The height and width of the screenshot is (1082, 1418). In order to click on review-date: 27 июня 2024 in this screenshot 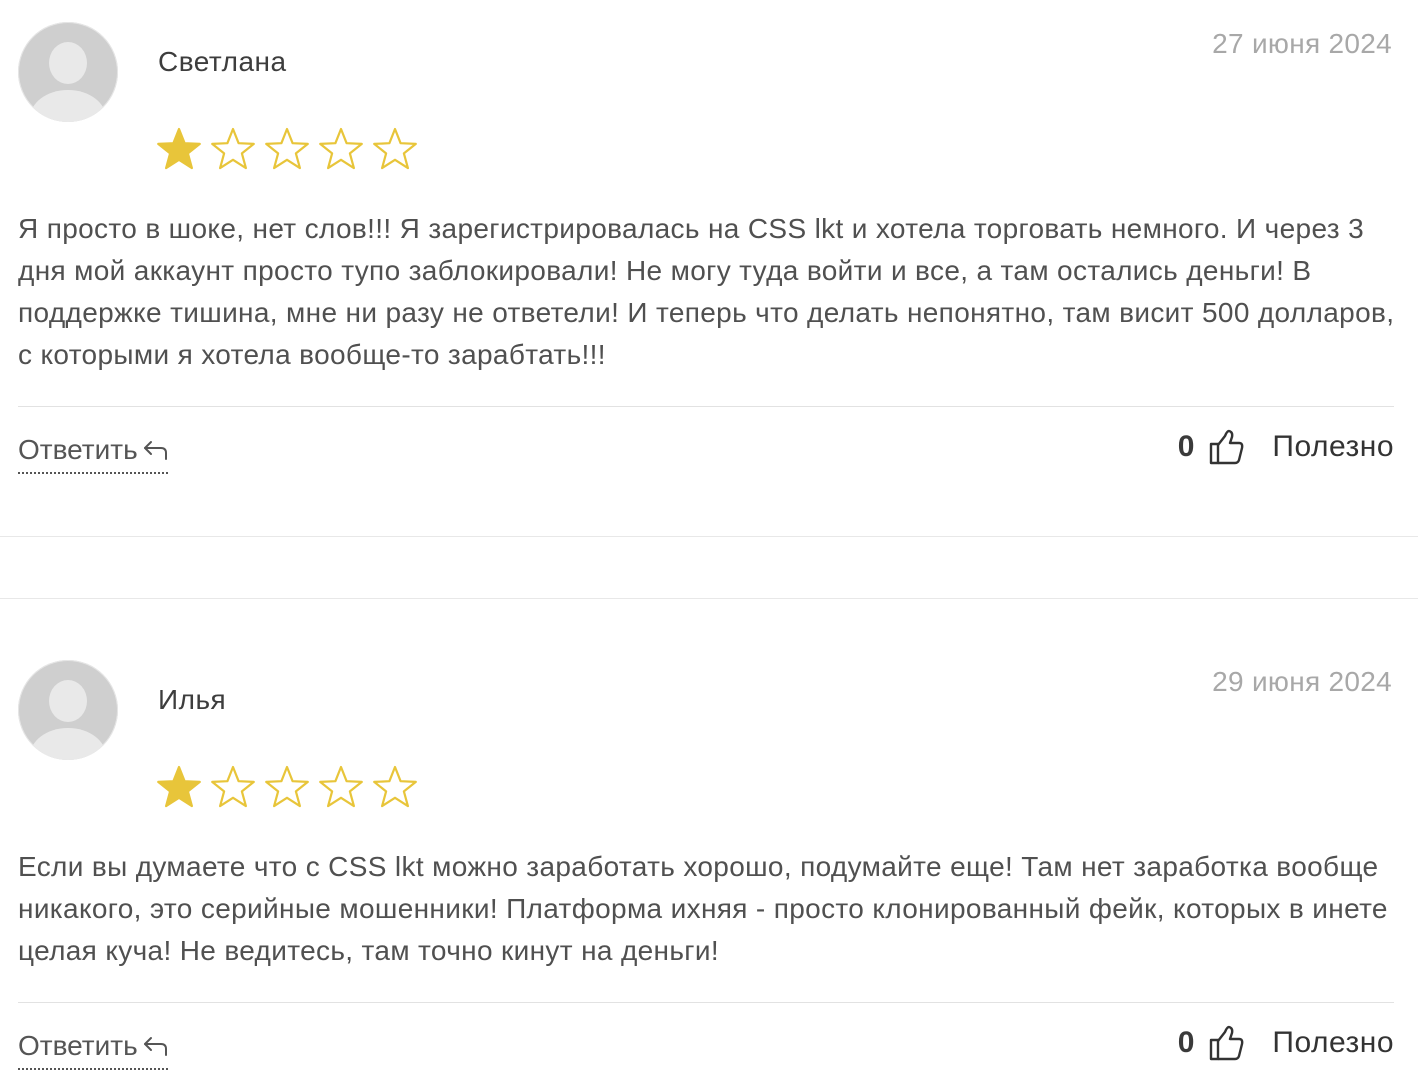, I will do `click(1302, 43)`.